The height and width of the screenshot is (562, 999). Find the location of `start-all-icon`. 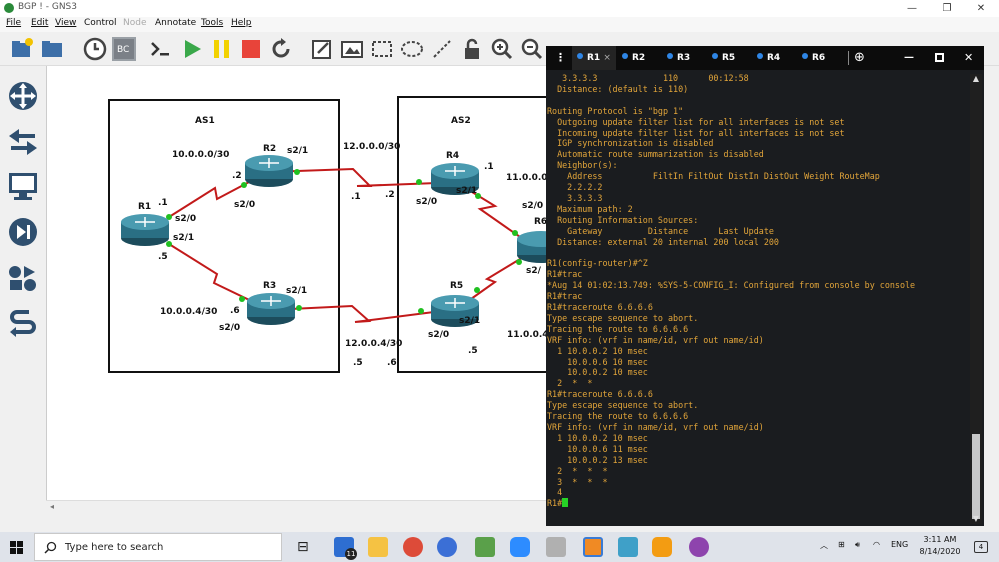

start-all-icon is located at coordinates (192, 49).